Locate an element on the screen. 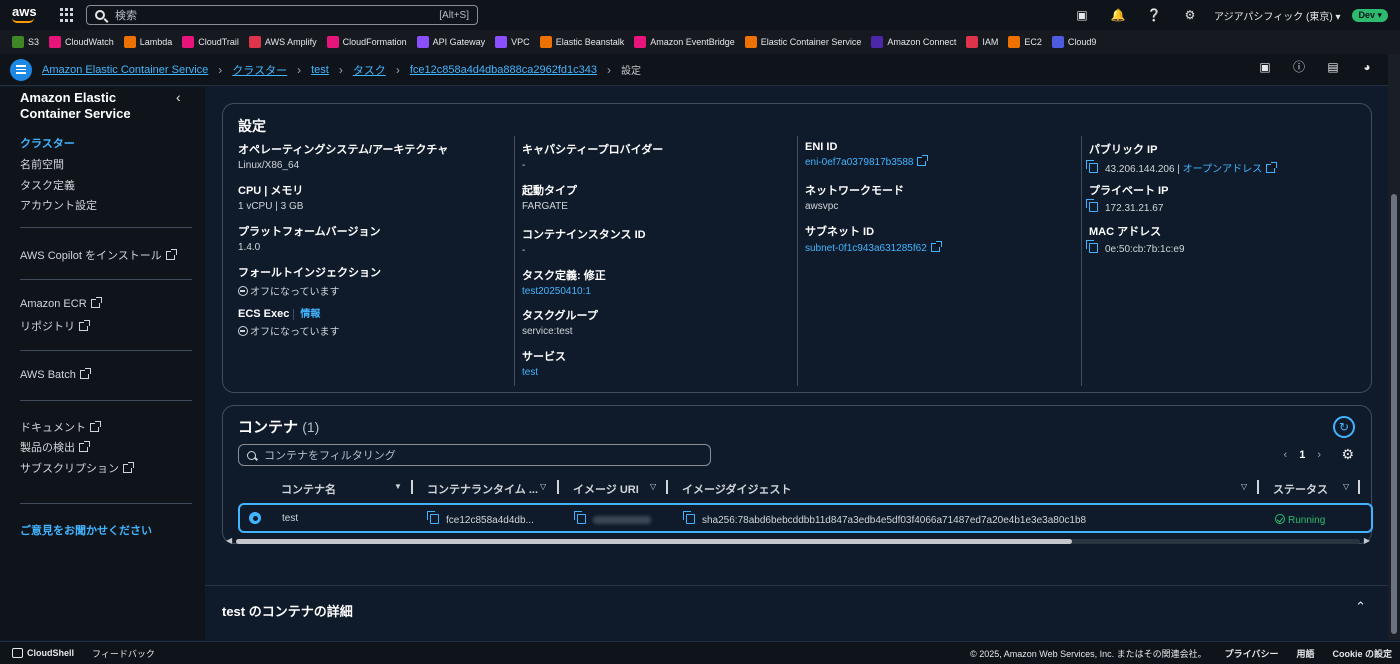 Image resolution: width=1400 pixels, height=664 pixels. sidebar-item-batch: AWS Batch is located at coordinates (55, 374).